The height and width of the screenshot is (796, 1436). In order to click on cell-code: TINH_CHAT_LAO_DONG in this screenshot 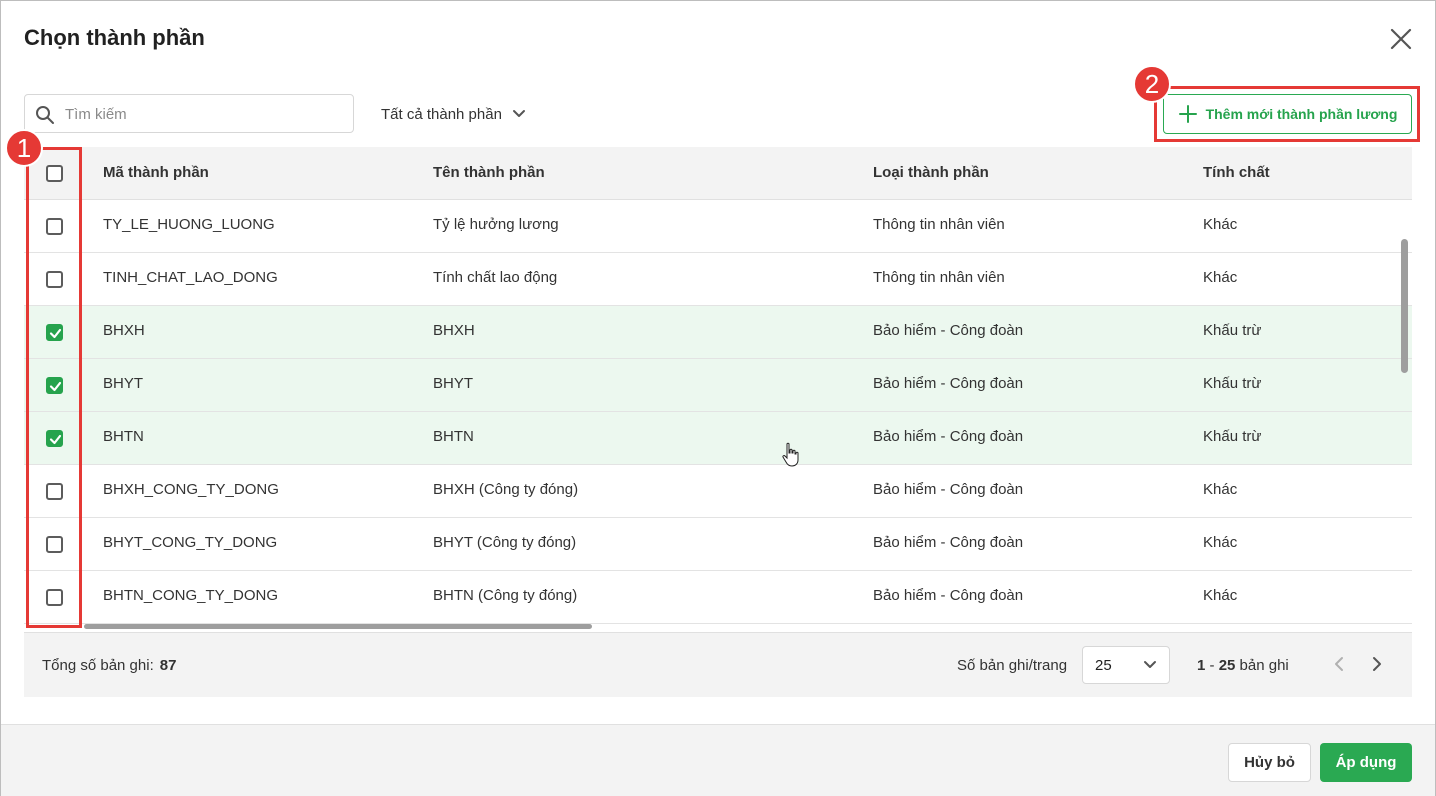, I will do `click(190, 277)`.